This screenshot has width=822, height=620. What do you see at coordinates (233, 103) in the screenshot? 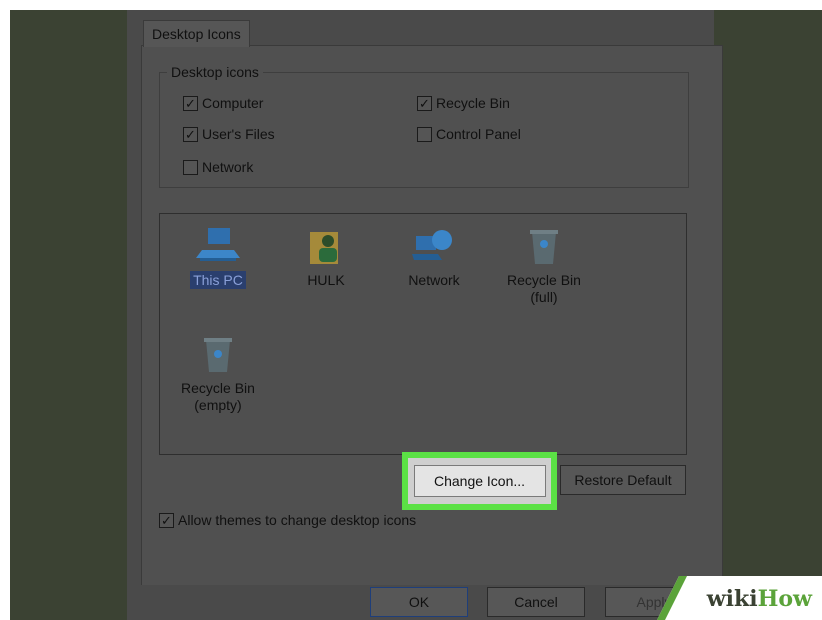
I see `checkbox-label: Computer` at bounding box center [233, 103].